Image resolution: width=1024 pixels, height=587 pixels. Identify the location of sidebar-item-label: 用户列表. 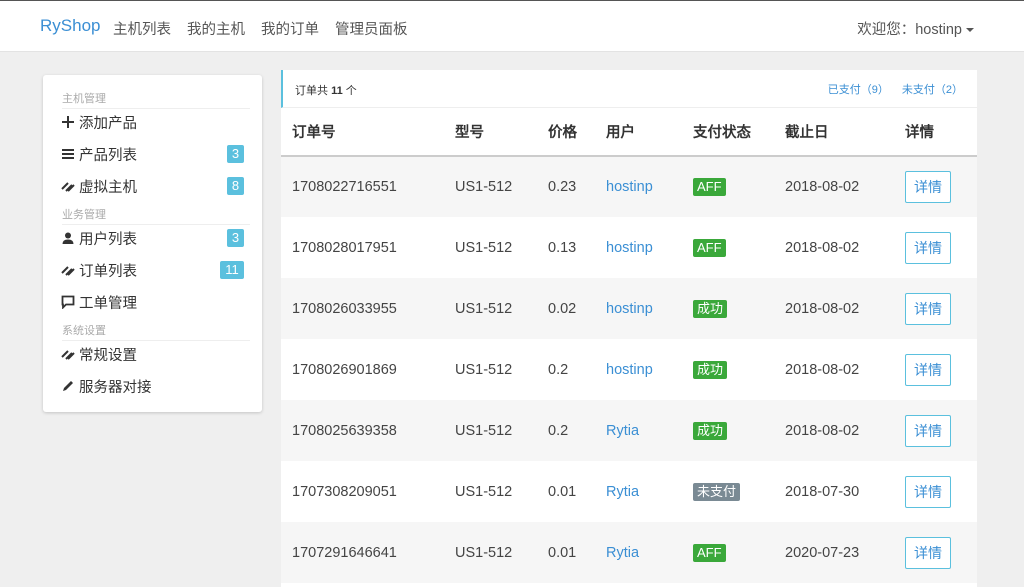
(108, 239).